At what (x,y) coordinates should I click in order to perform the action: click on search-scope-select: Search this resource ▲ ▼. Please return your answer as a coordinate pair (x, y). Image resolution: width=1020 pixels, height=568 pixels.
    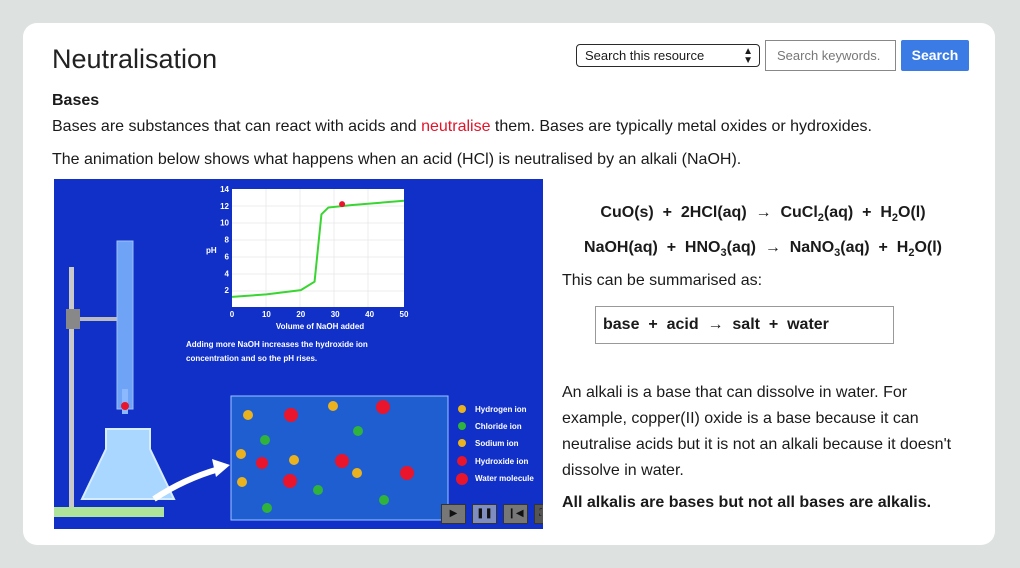
    Looking at the image, I should click on (668, 55).